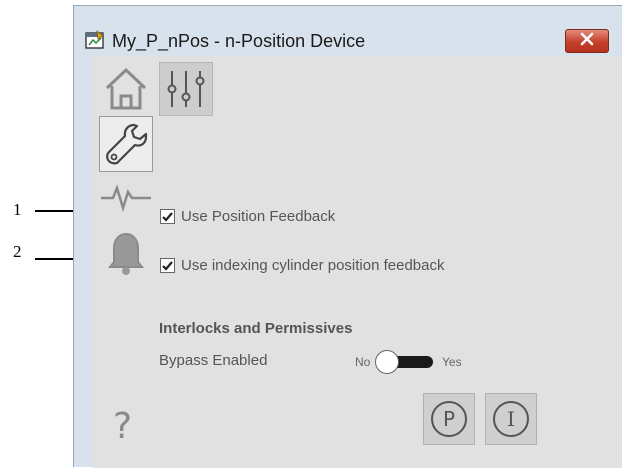 This screenshot has height=468, width=622. What do you see at coordinates (126, 257) in the screenshot?
I see `bell-icon` at bounding box center [126, 257].